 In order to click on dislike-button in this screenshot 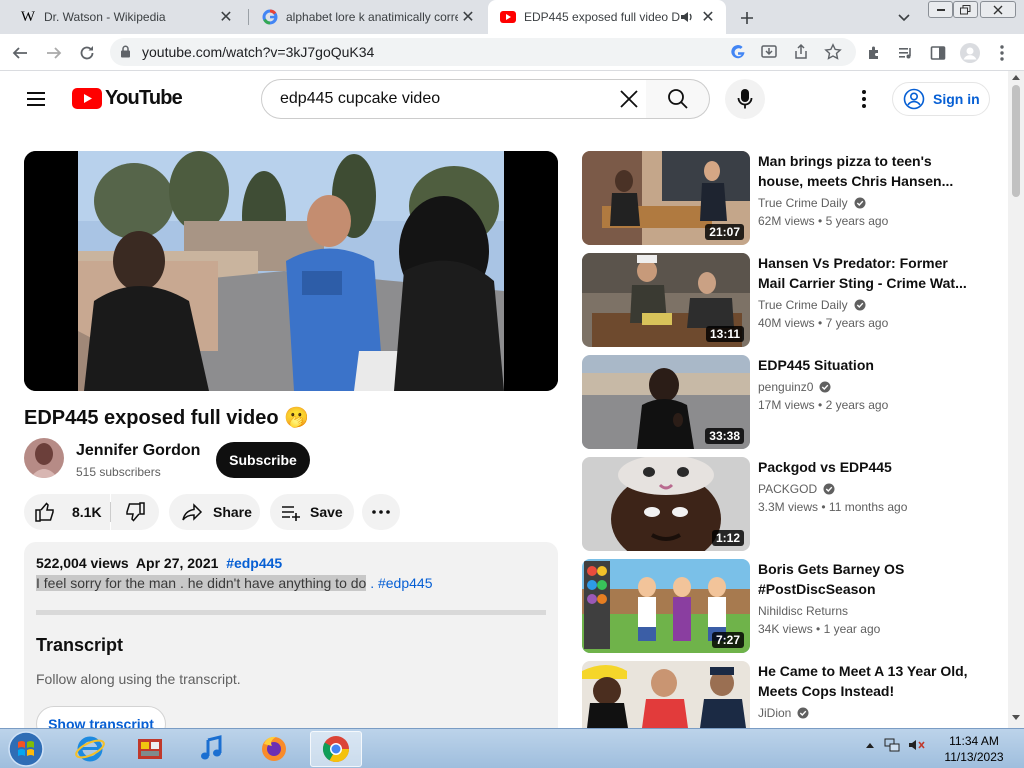, I will do `click(135, 512)`.